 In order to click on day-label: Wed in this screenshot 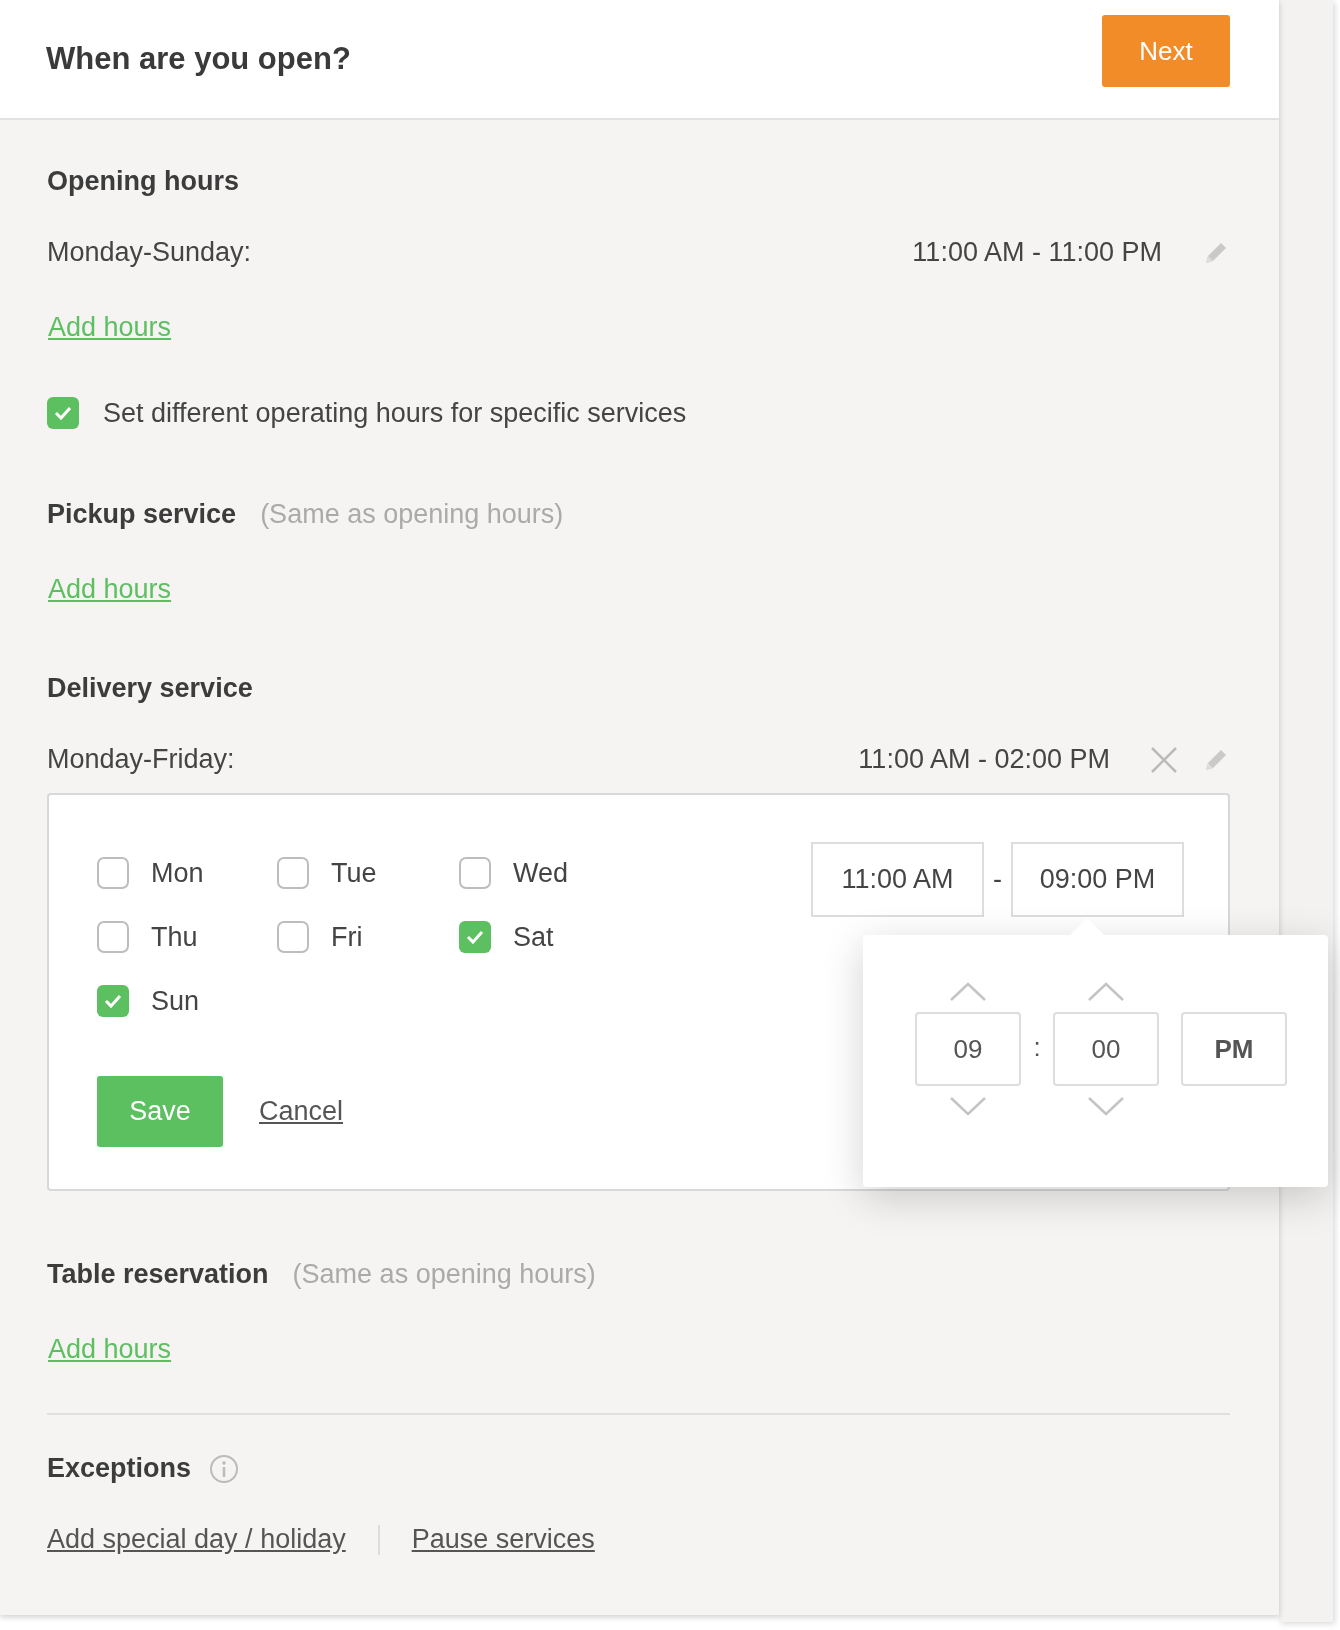, I will do `click(541, 873)`.